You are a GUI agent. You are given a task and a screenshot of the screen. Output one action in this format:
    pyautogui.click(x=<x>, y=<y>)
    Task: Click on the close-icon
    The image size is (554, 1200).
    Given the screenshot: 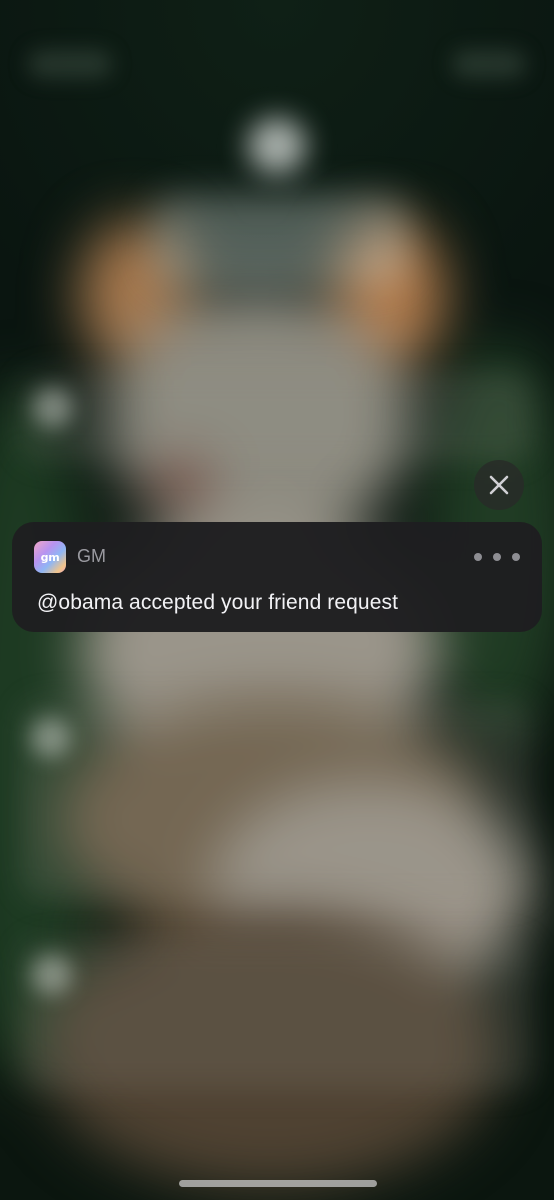 What is the action you would take?
    pyautogui.click(x=499, y=485)
    